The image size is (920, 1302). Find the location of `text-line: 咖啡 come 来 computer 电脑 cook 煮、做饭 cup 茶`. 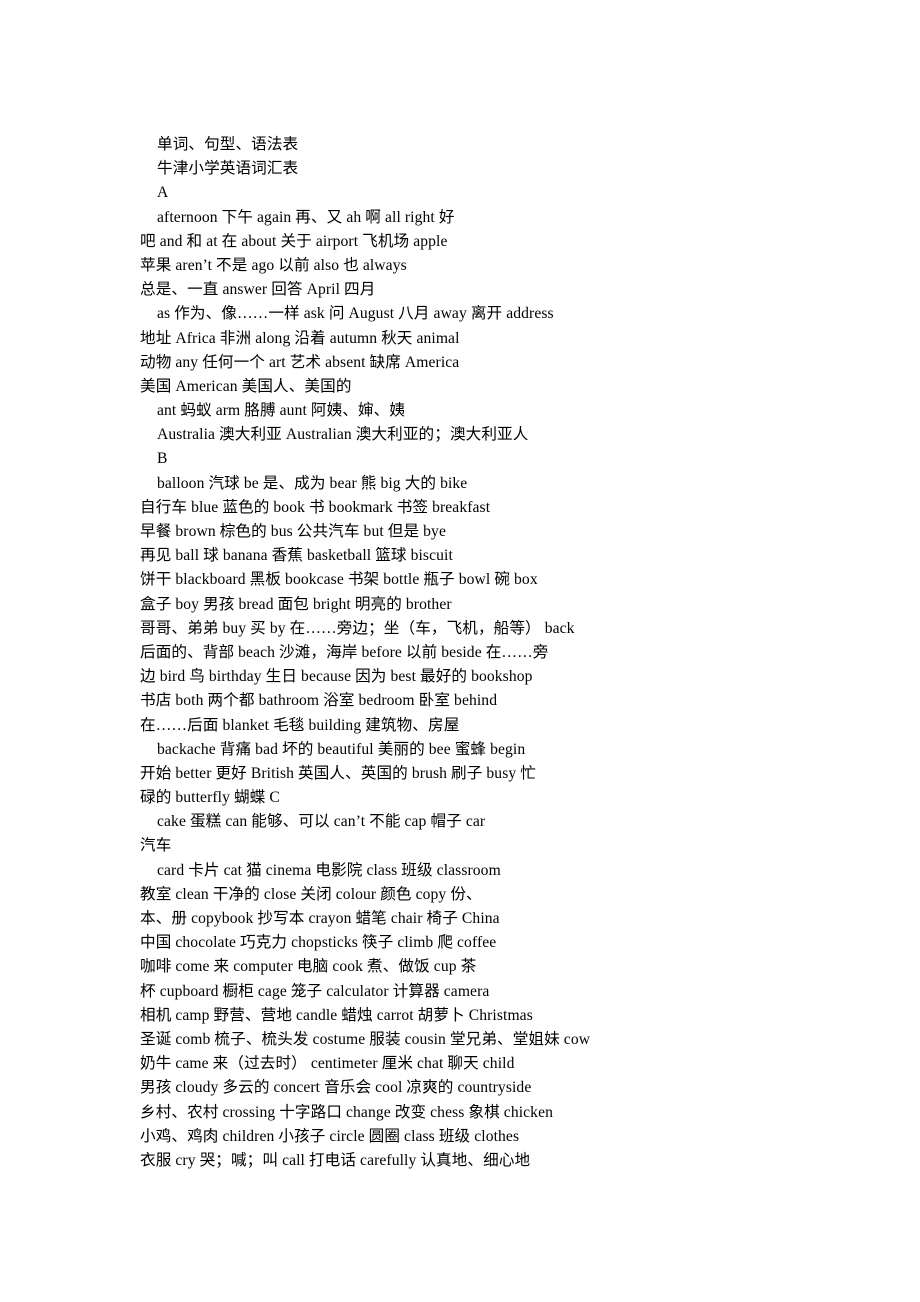

text-line: 咖啡 come 来 computer 电脑 cook 煮、做饭 cup 茶 is located at coordinates (308, 967).